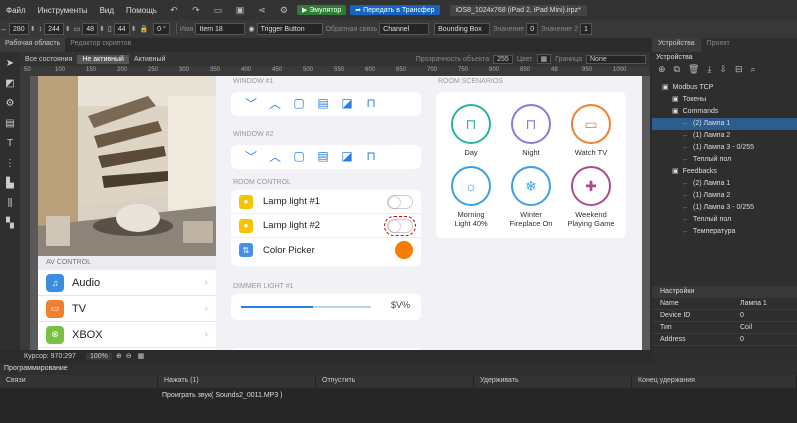 Image resolution: width=797 pixels, height=423 pixels. I want to click on name-field: Item 18, so click(220, 29).